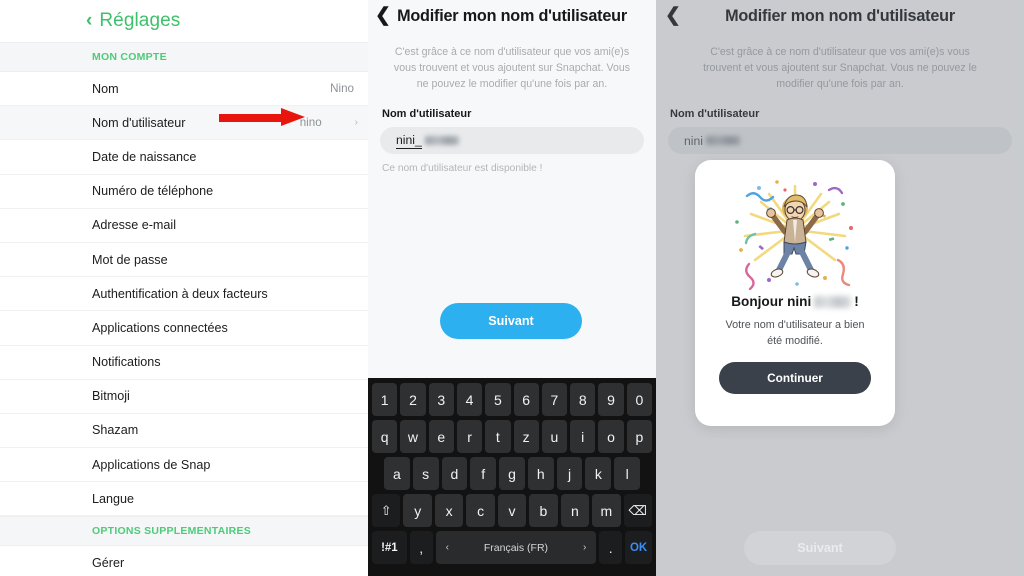 This screenshot has width=1024, height=576. What do you see at coordinates (160, 327) in the screenshot?
I see `settings-row-label: Applications connectées` at bounding box center [160, 327].